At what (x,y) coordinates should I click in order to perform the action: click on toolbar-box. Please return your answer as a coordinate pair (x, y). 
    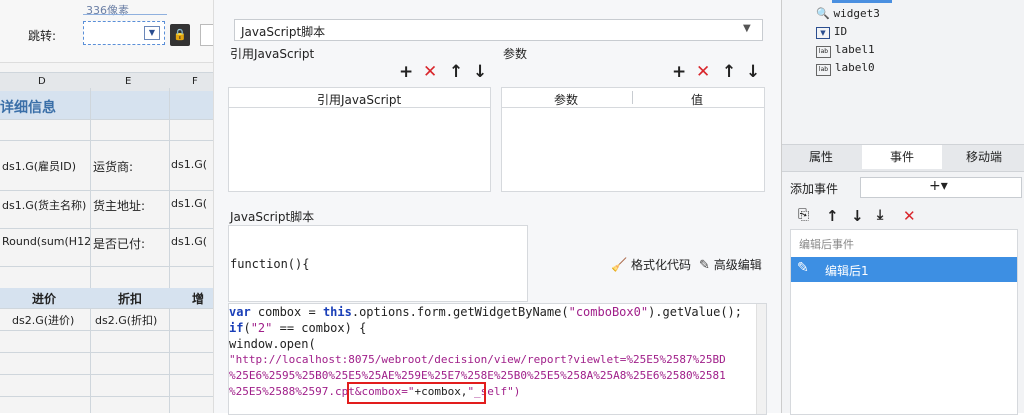
    Looking at the image, I should click on (206, 35).